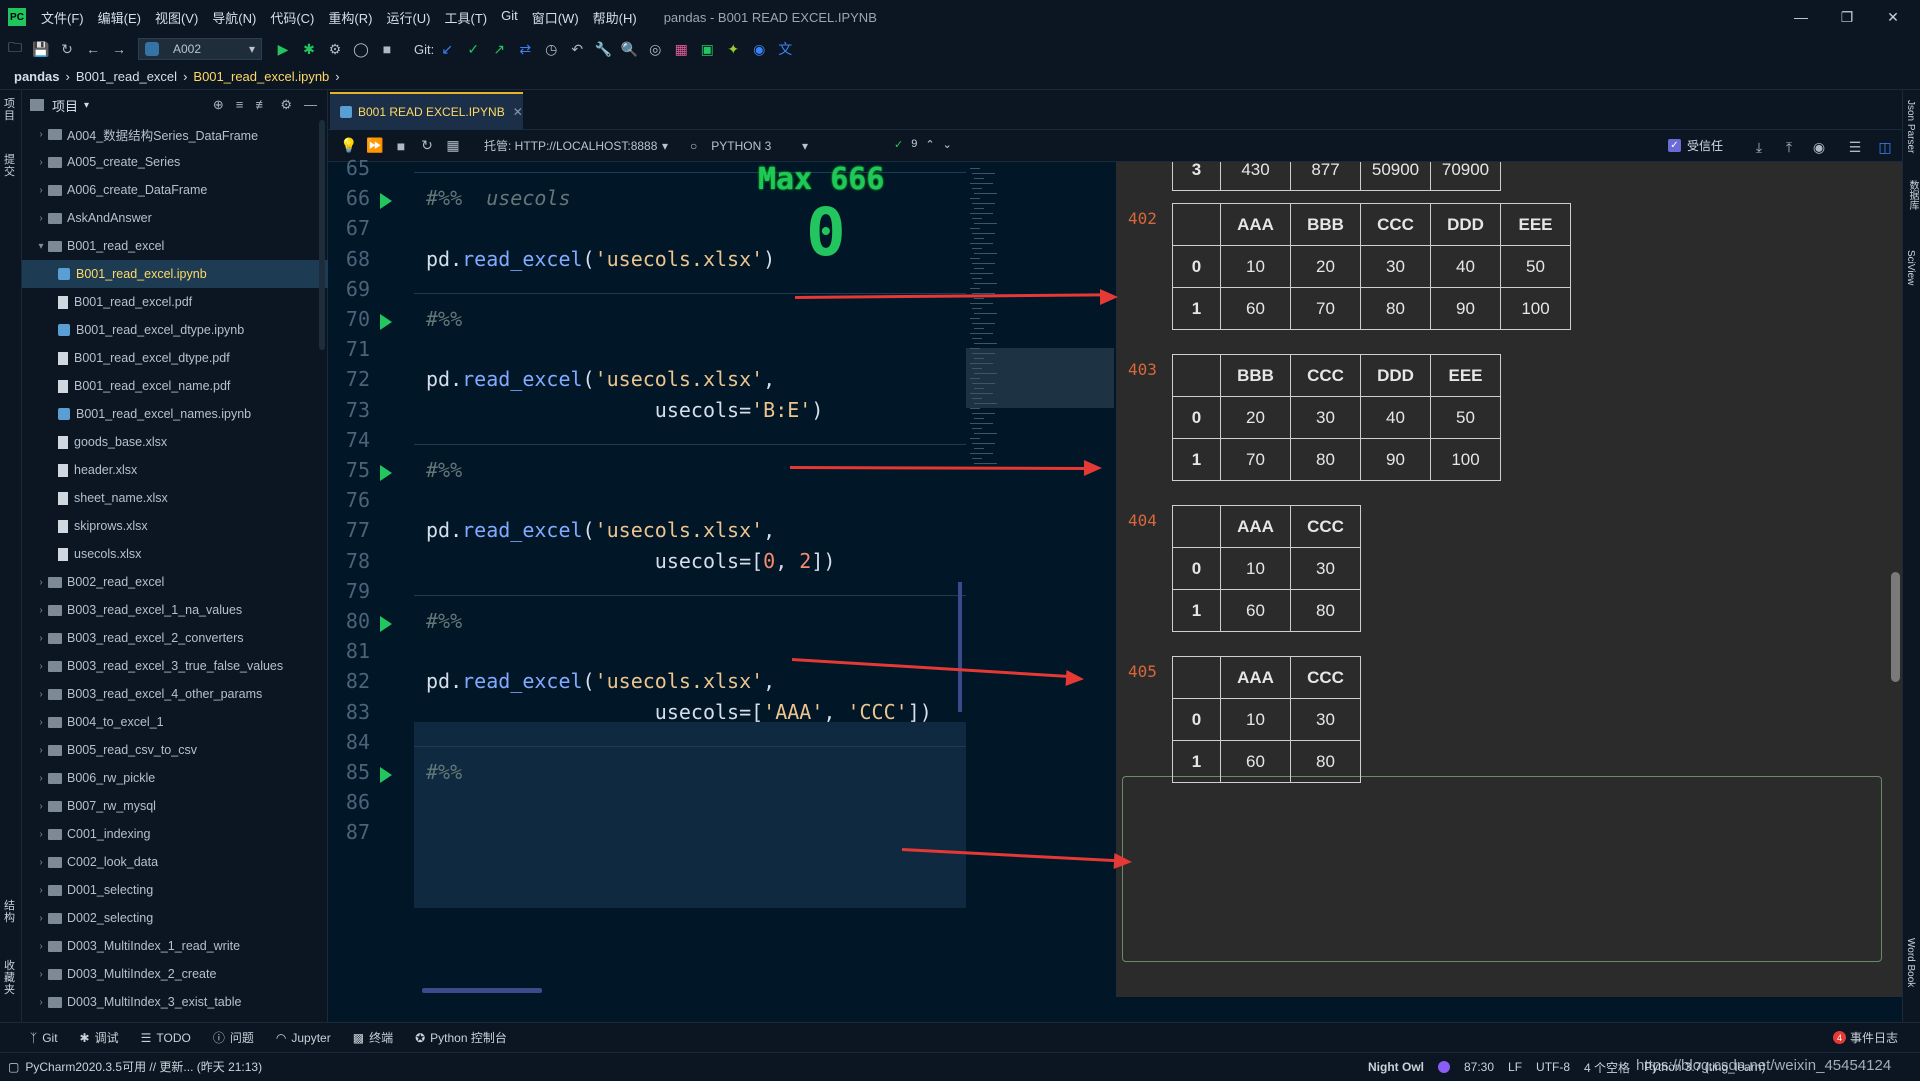  Describe the element at coordinates (1515, 1067) in the screenshot. I see `line-separator: LF` at that location.